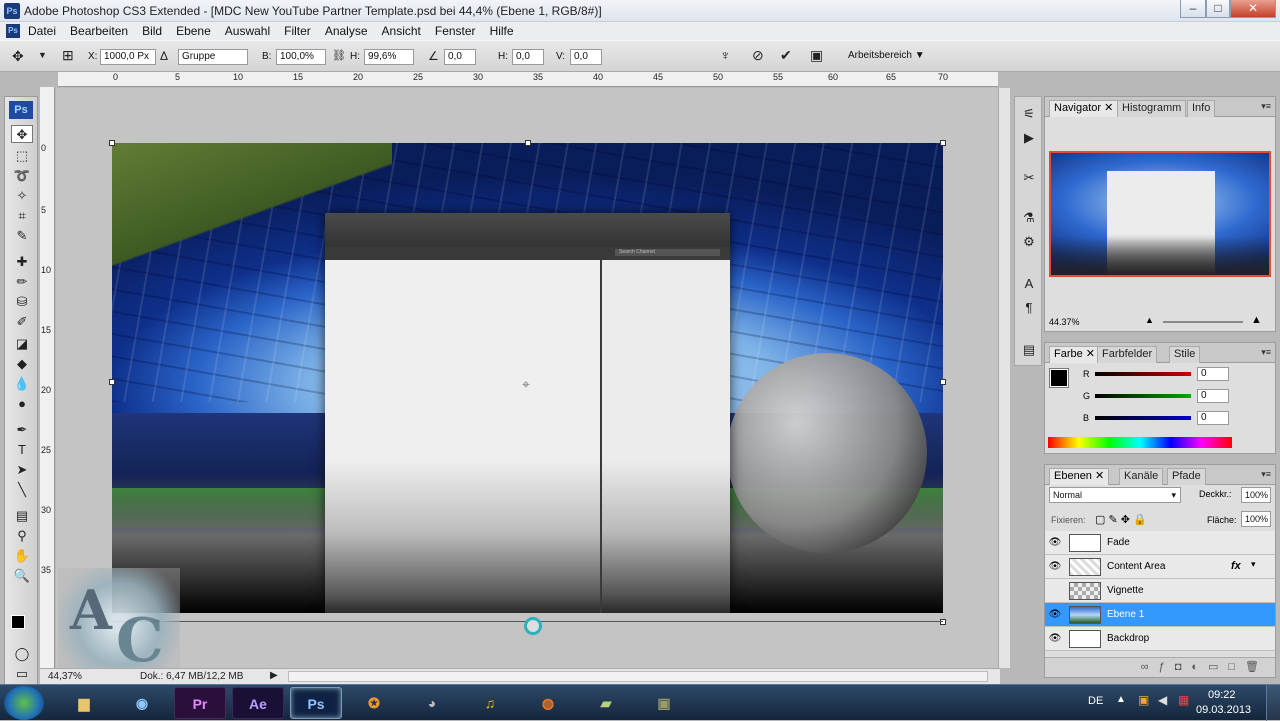 This screenshot has height=721, width=1280. Describe the element at coordinates (1029, 350) in the screenshot. I see `info-panel-icon: ▤` at that location.